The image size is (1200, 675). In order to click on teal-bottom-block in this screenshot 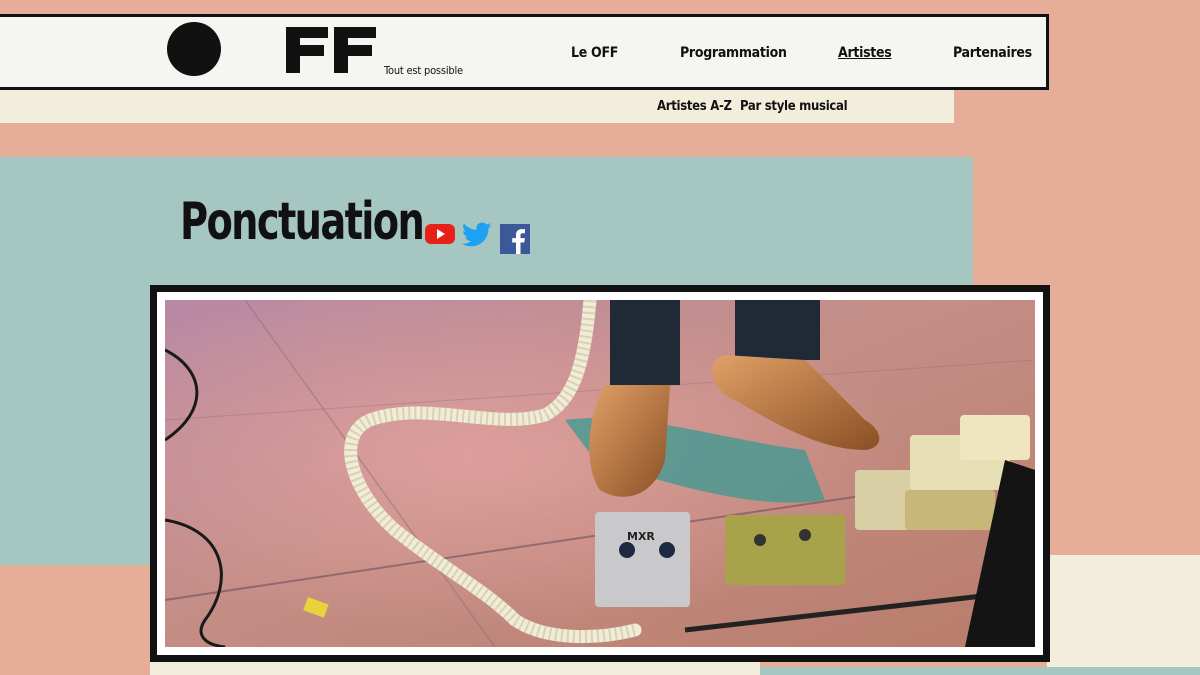, I will do `click(980, 671)`.